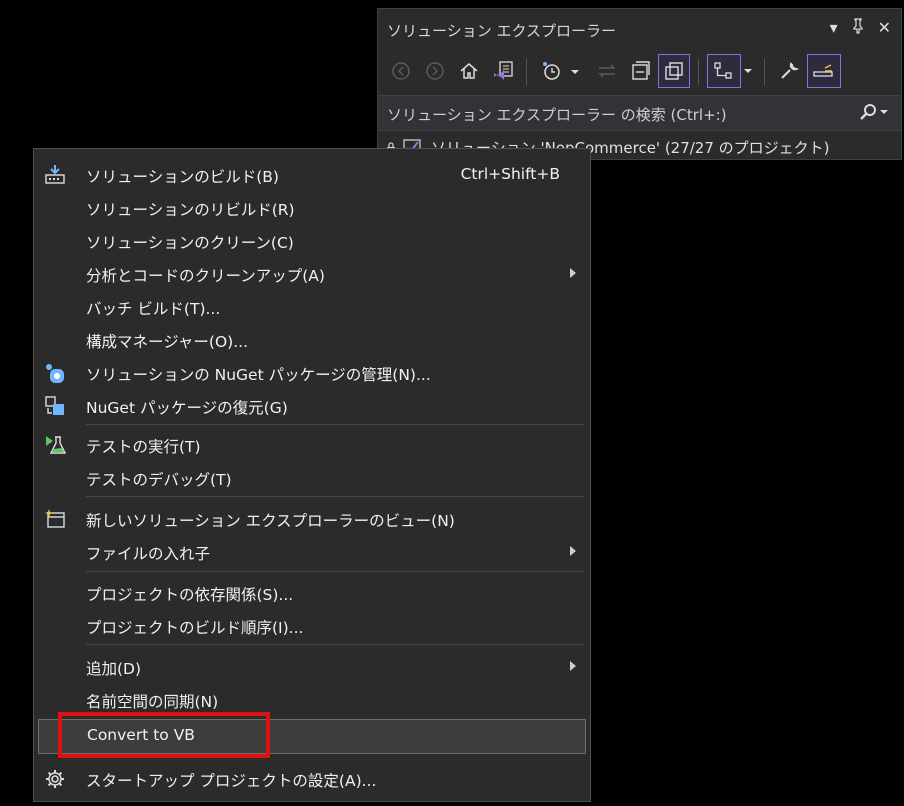 The width and height of the screenshot is (904, 806). I want to click on restore-packages-icon, so click(55, 406).